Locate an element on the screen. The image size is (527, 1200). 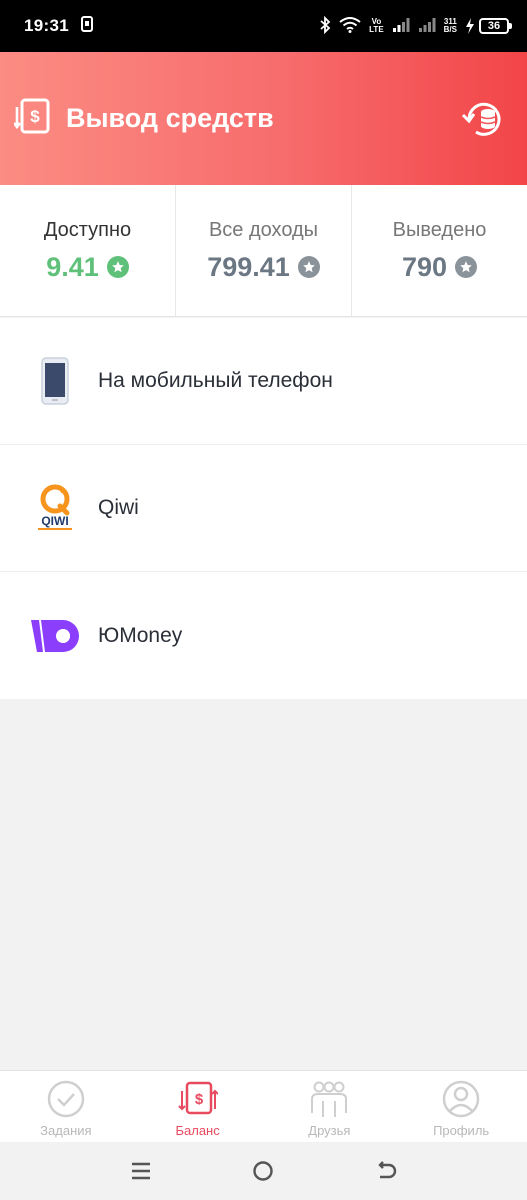
home-icon is located at coordinates (263, 1171).